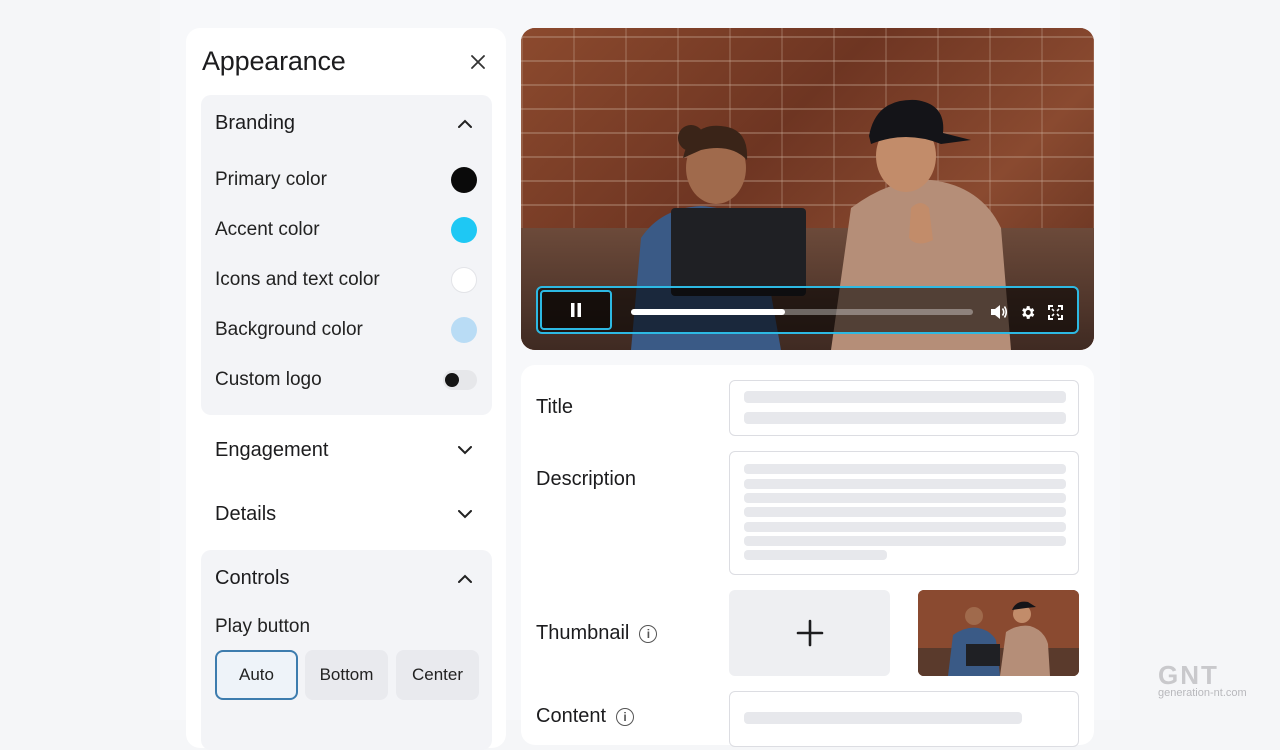 This screenshot has height=750, width=1280. I want to click on play-button-label: Play button, so click(263, 626).